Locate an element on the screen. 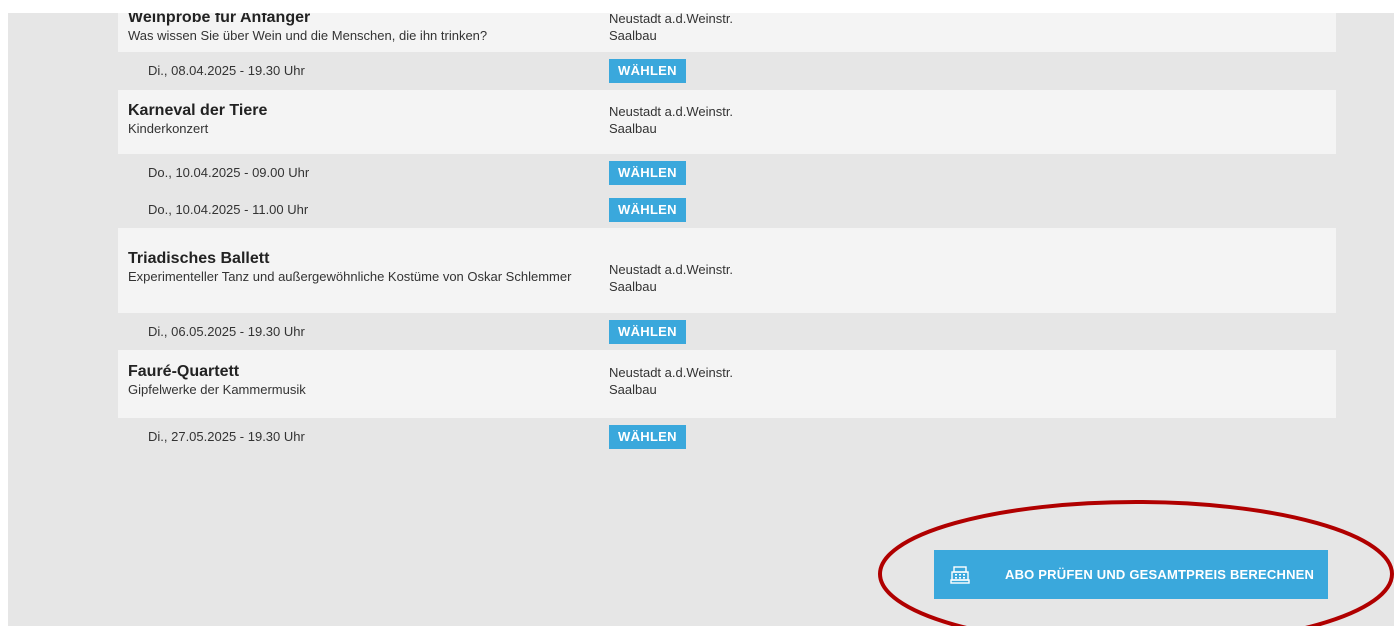  event-subtitle: Gipfelwerke der Kammermusik is located at coordinates (217, 389).